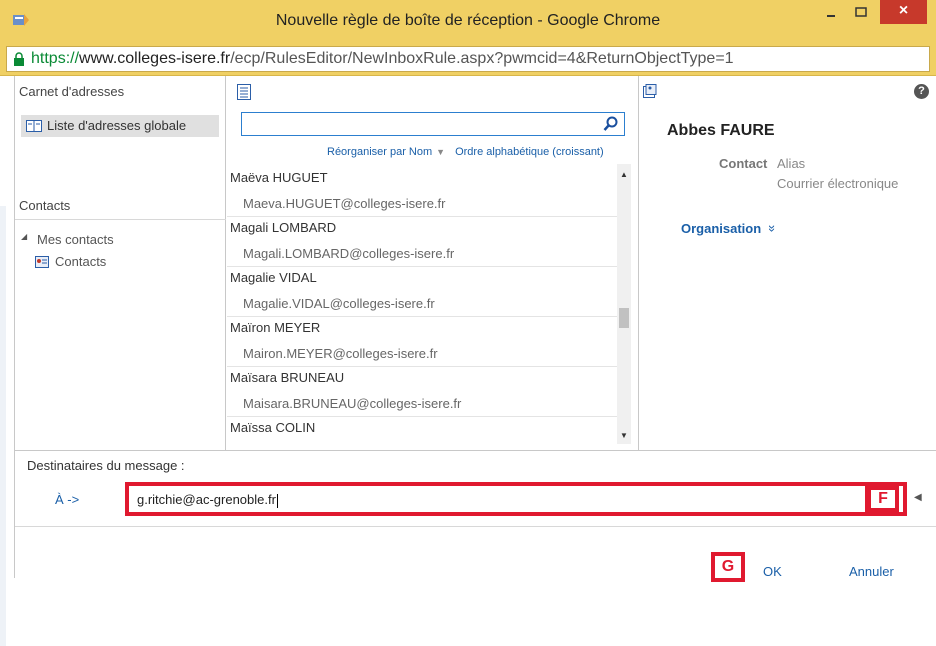  What do you see at coordinates (921, 91) in the screenshot?
I see `help-icon: ?` at bounding box center [921, 91].